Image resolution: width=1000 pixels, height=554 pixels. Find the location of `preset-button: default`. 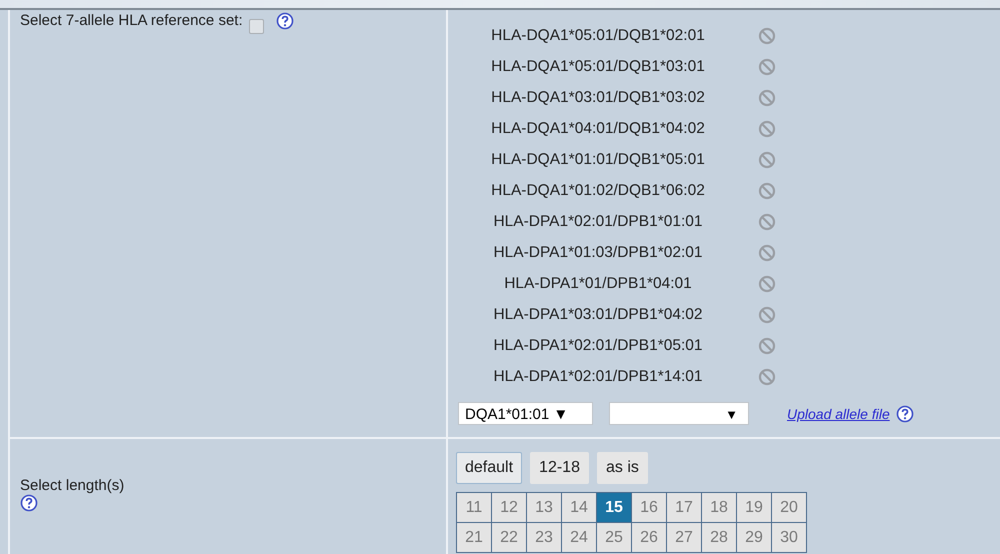

preset-button: default is located at coordinates (489, 468).